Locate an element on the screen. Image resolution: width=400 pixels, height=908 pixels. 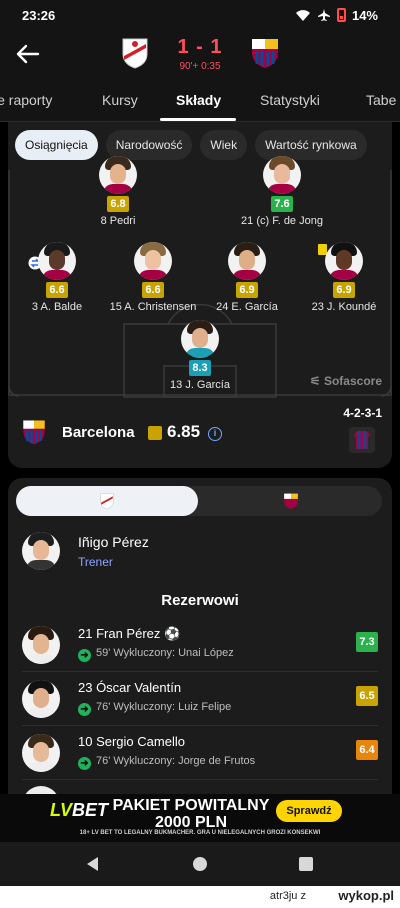
android-nav-bar is located at coordinates (200, 864).